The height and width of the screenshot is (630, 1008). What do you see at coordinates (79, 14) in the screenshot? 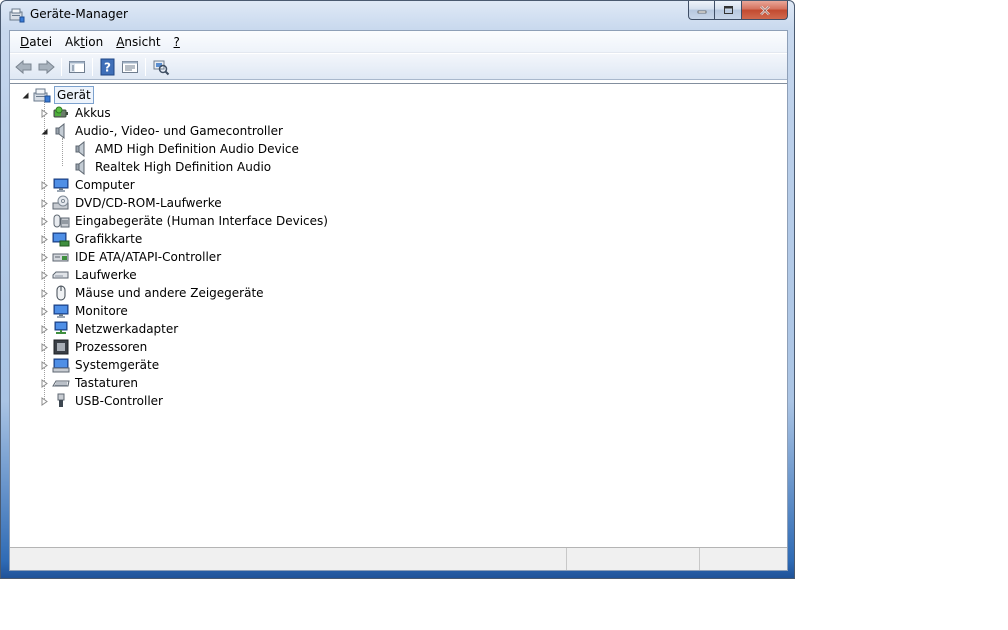
I see `window-title: Geräte-Manager` at bounding box center [79, 14].